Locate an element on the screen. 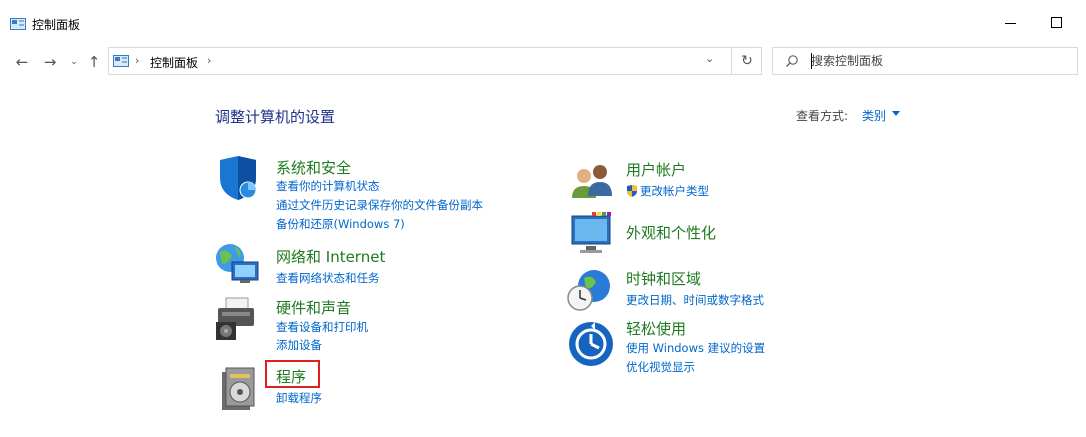  link-backup-restore: 备份和还原(Windows 7) is located at coordinates (340, 224).